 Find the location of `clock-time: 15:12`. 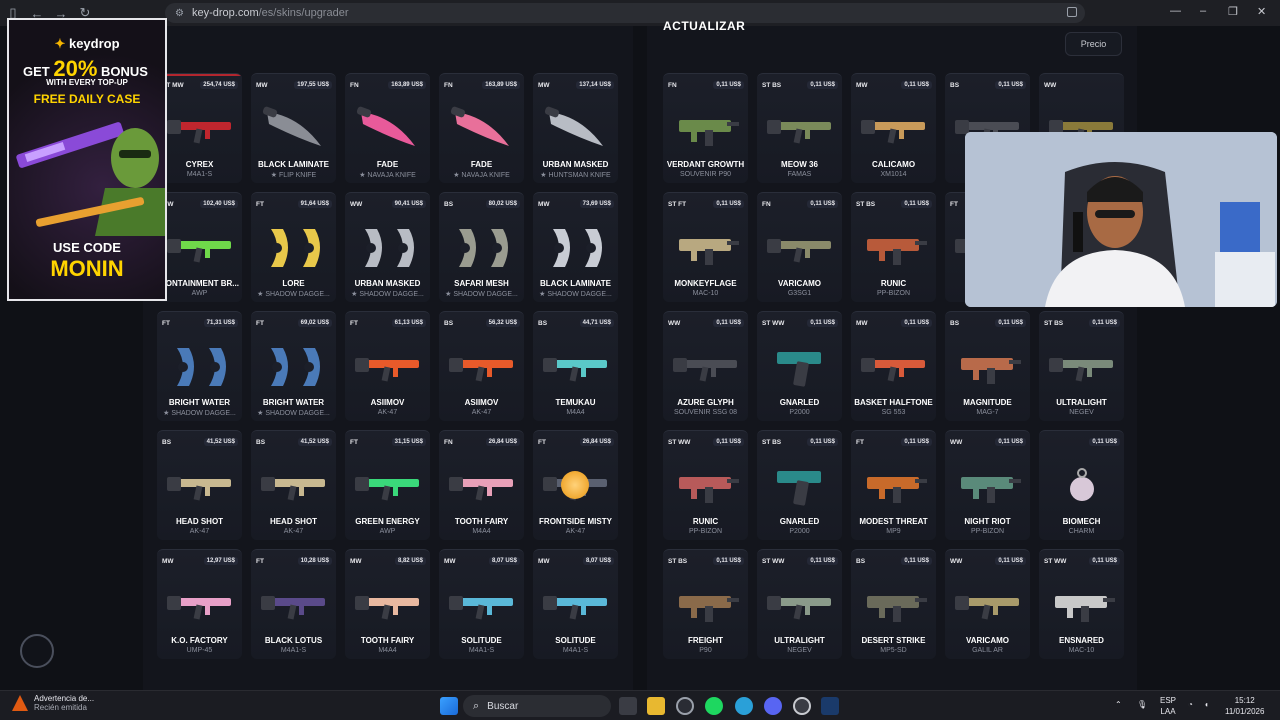

clock-time: 15:12 is located at coordinates (1244, 700).